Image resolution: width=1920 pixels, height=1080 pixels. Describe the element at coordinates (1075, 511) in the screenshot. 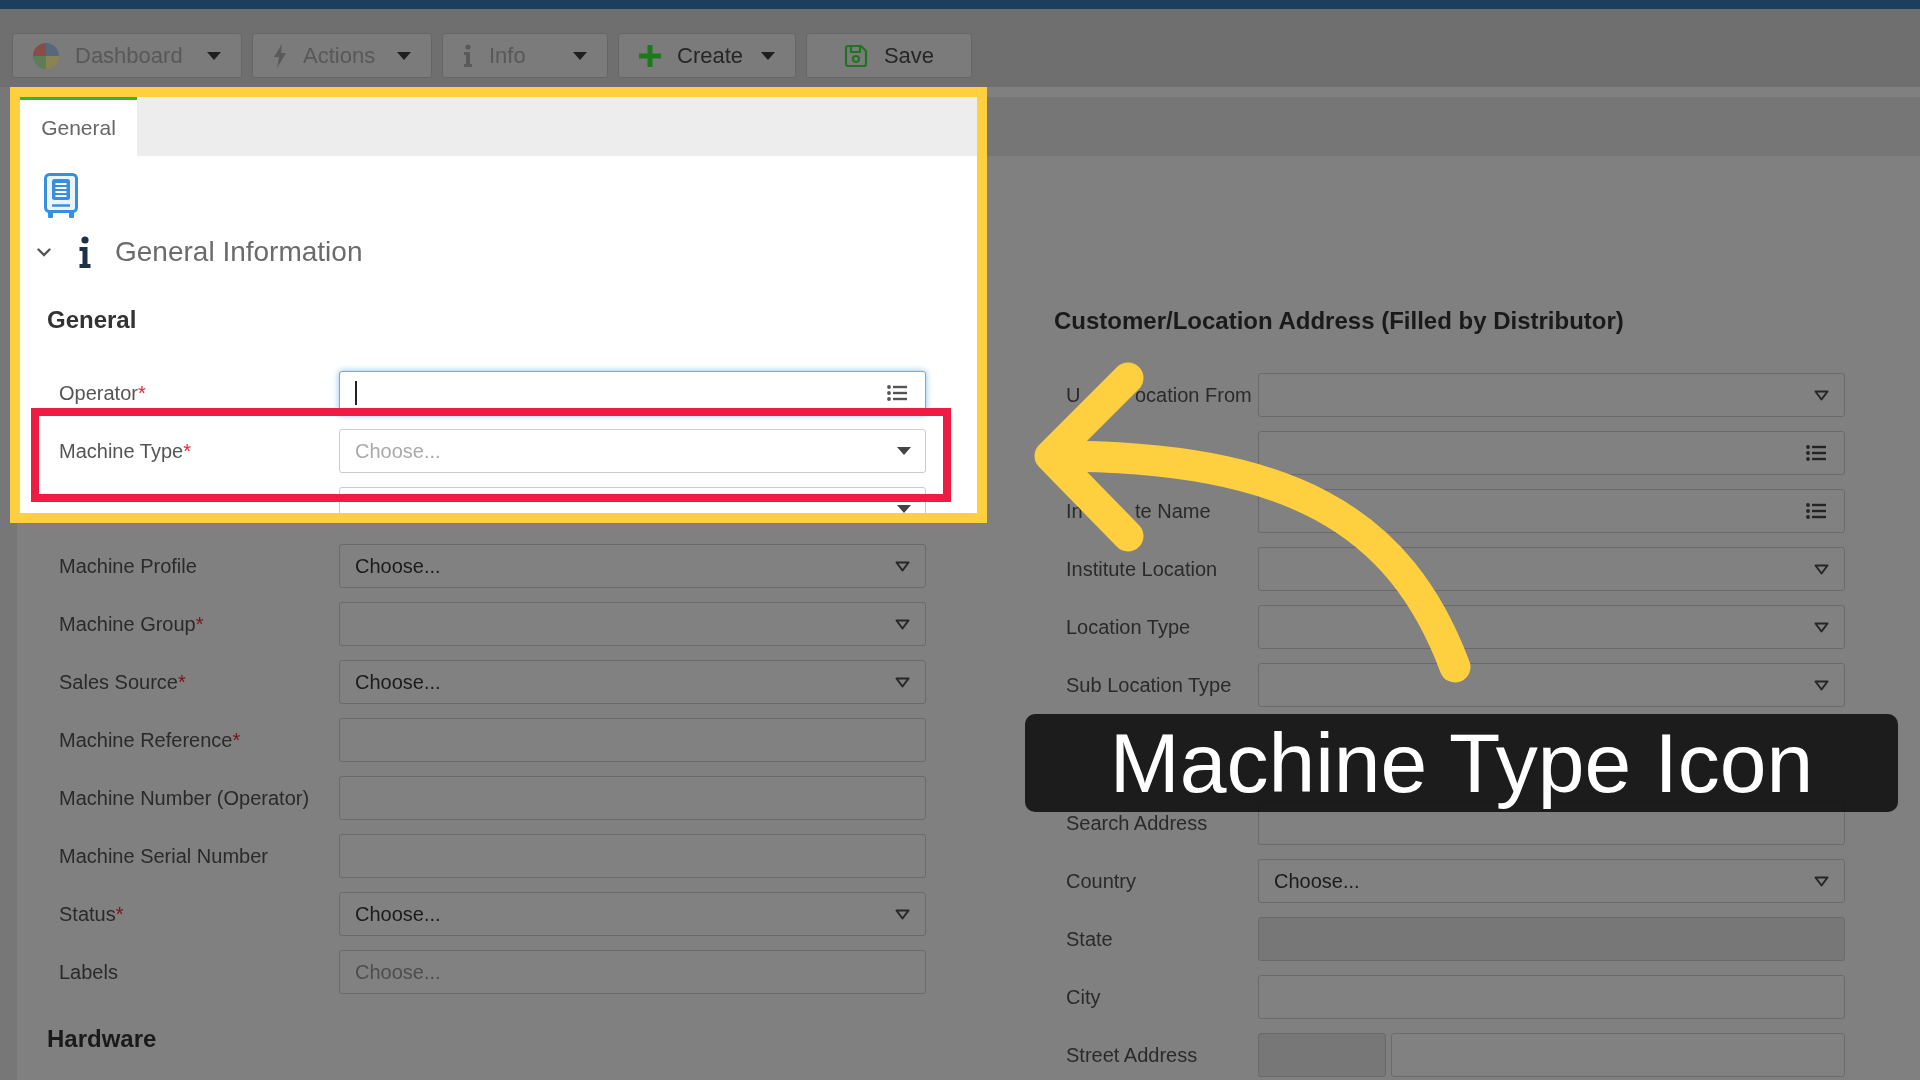

I see `field-label: In` at that location.